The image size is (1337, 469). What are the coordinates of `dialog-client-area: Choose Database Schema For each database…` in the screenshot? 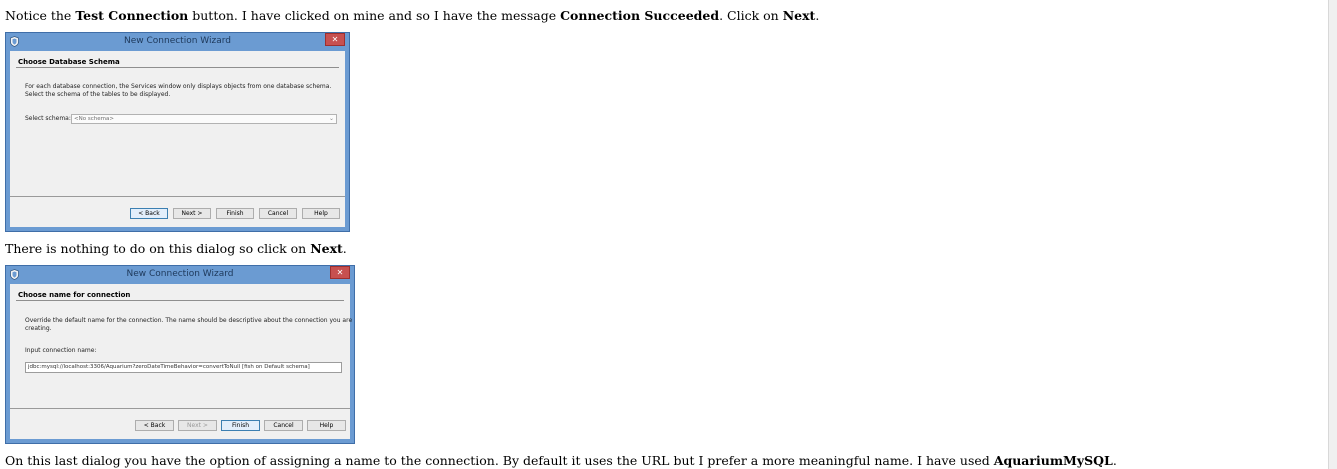 It's located at (177, 139).